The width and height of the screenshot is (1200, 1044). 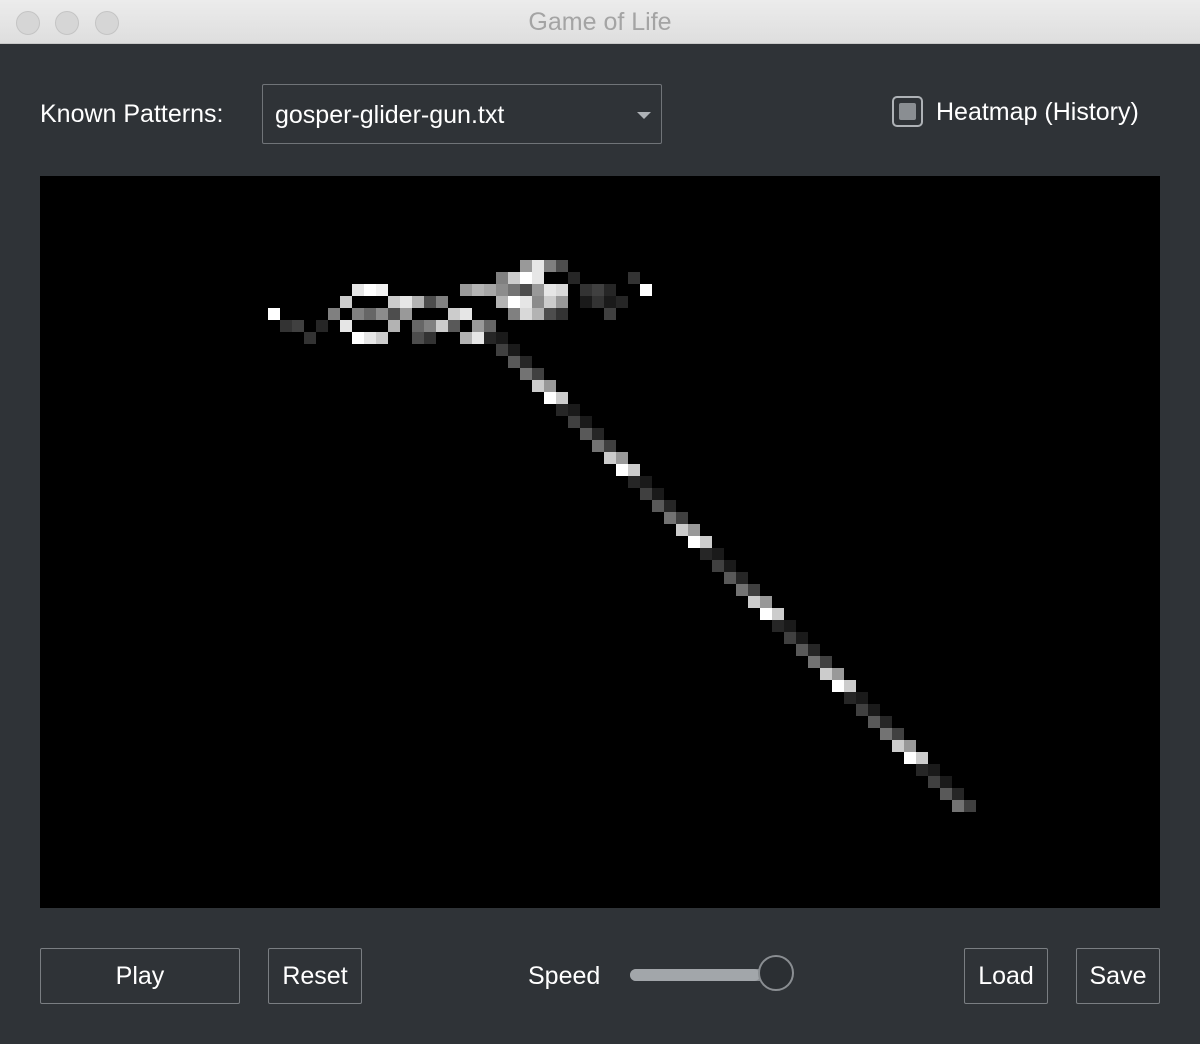 What do you see at coordinates (644, 115) in the screenshot?
I see `dropdown-arrow-icon` at bounding box center [644, 115].